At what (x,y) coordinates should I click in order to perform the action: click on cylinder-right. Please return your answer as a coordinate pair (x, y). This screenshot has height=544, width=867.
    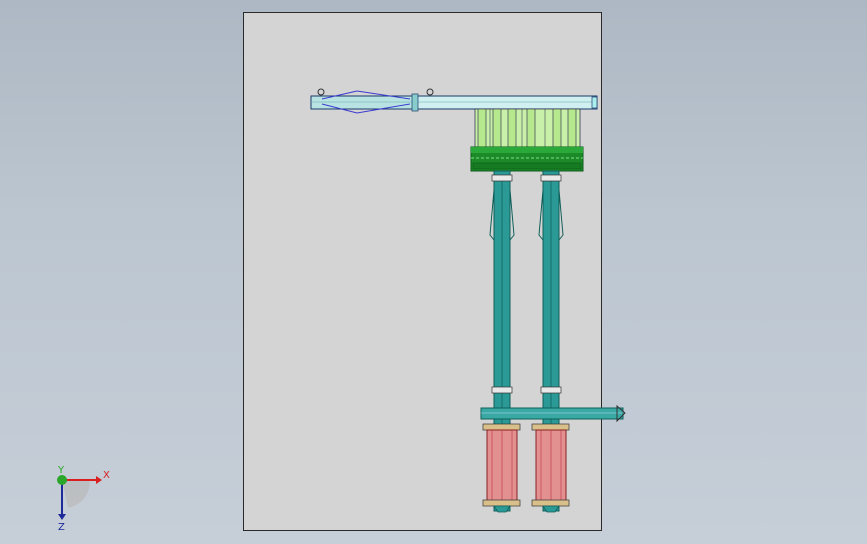
    Looking at the image, I should click on (550, 468).